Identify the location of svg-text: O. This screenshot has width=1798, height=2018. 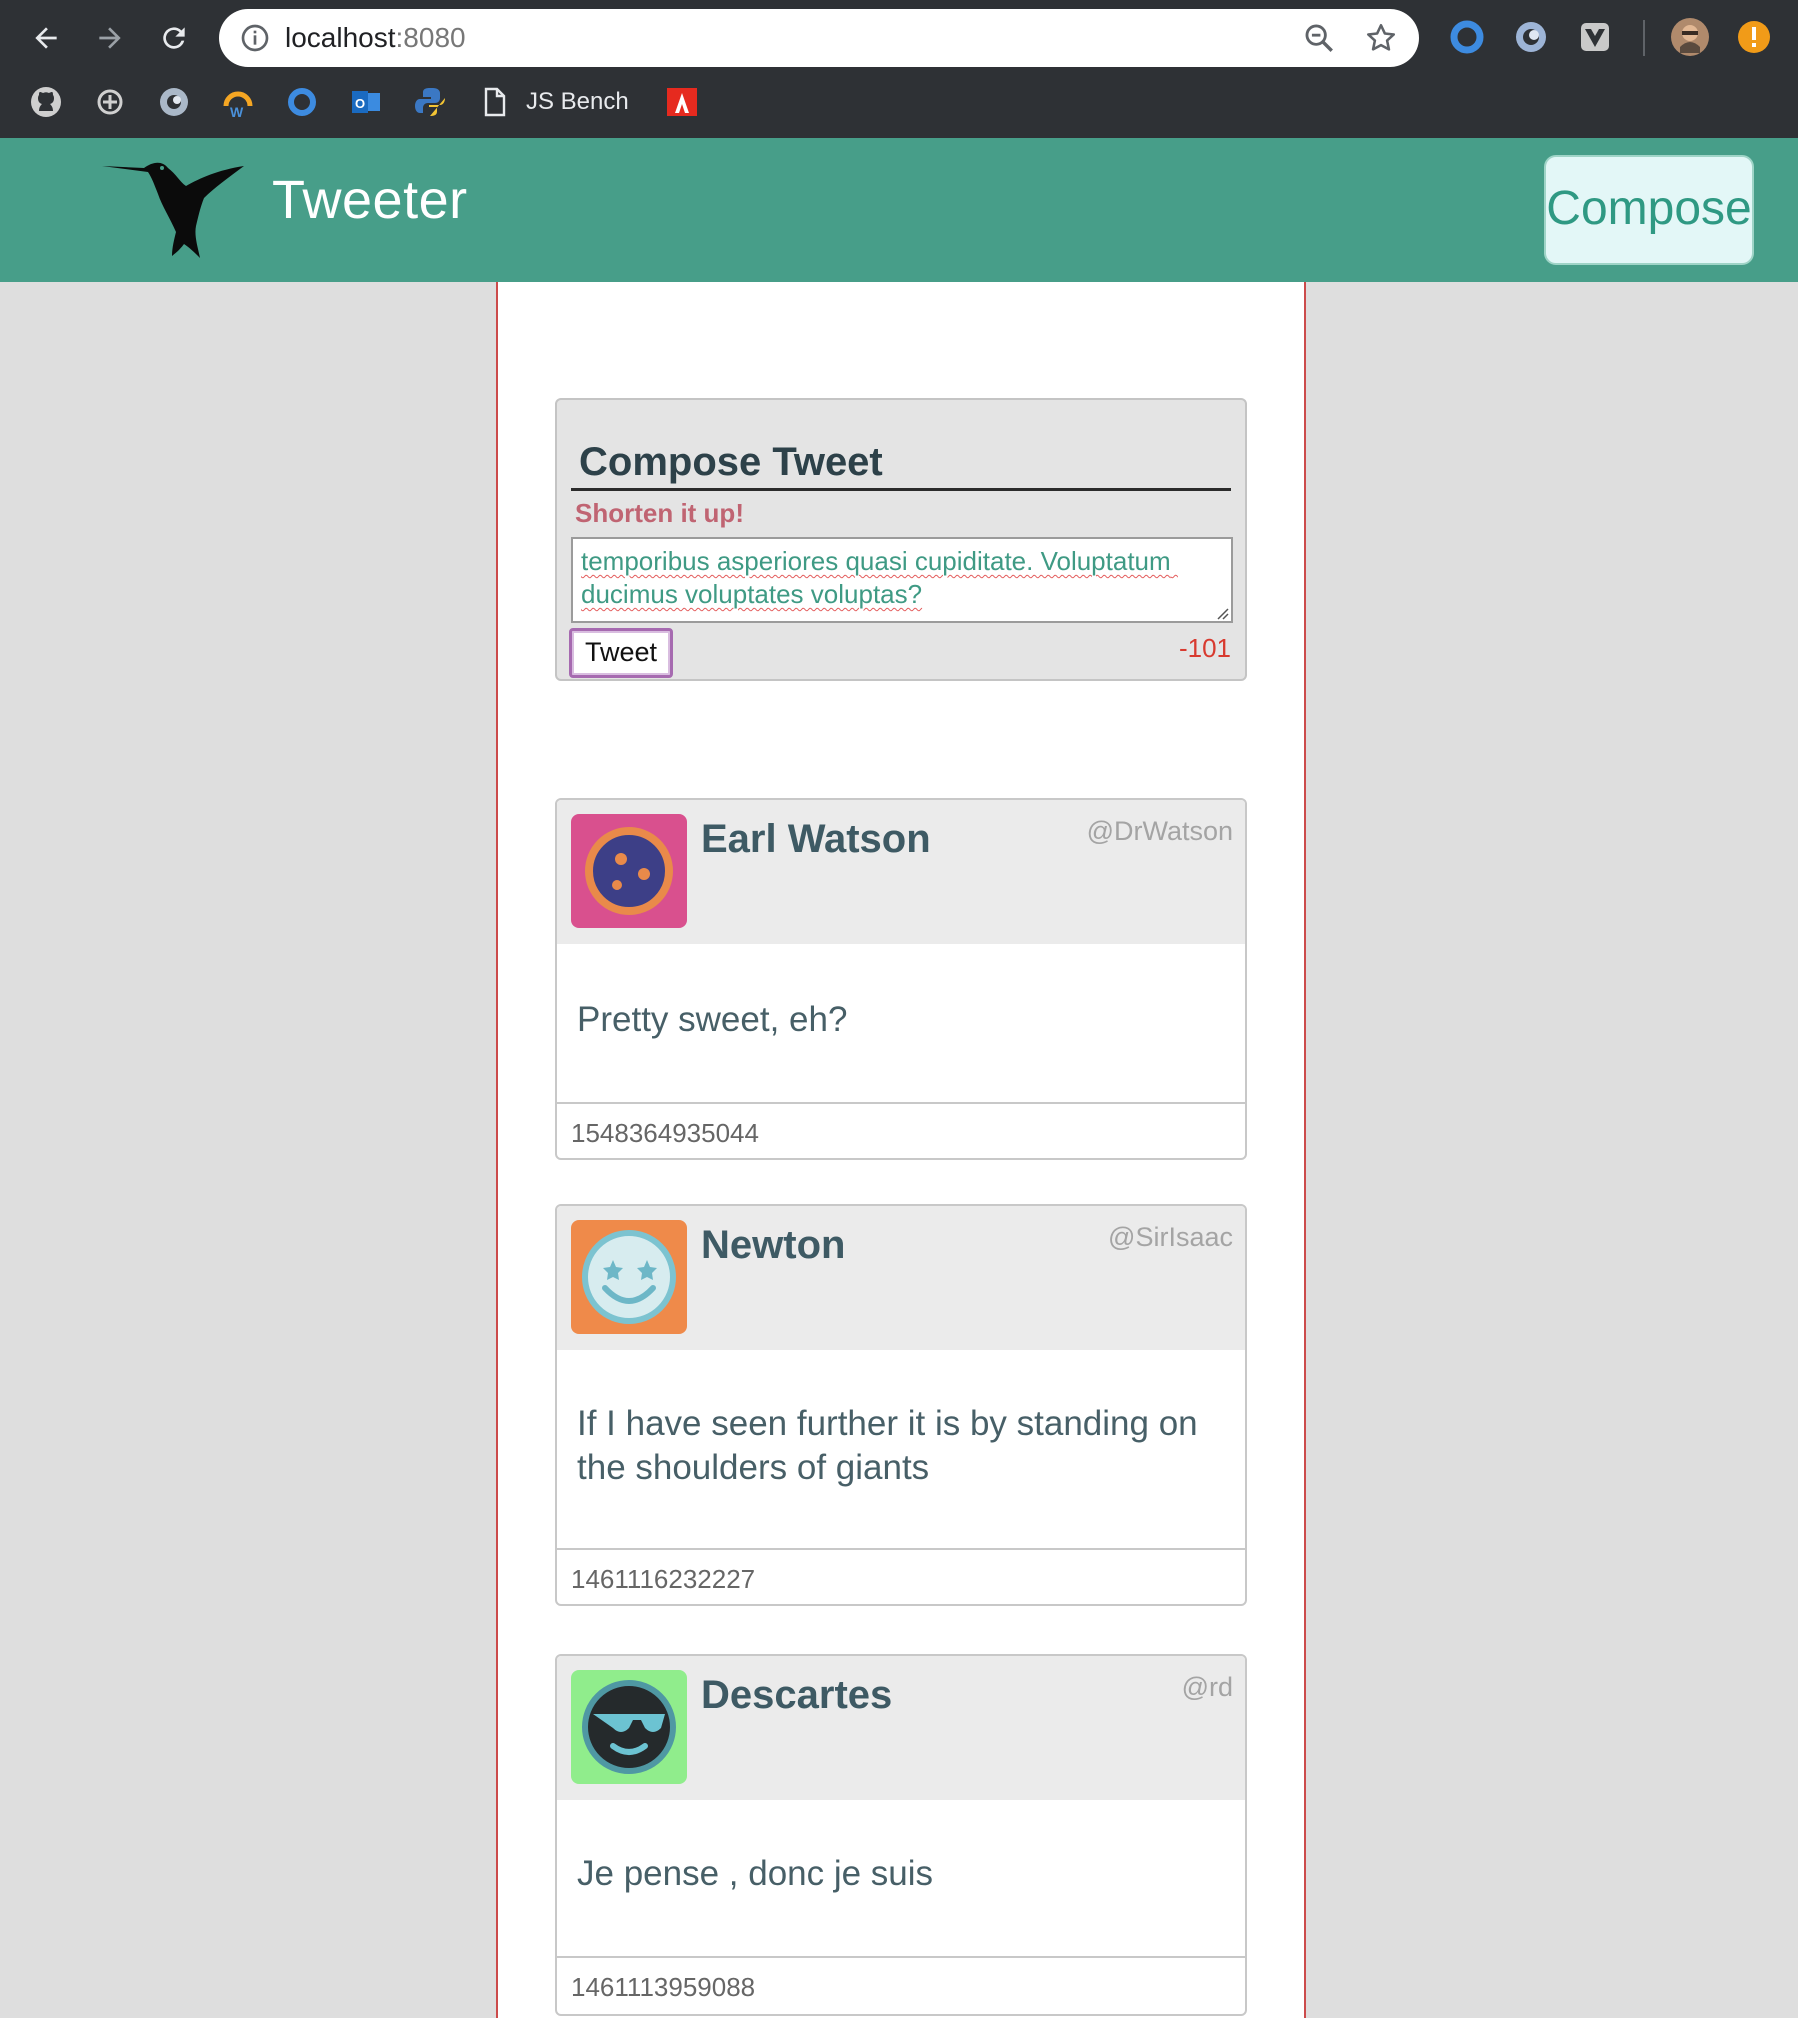
(360, 103).